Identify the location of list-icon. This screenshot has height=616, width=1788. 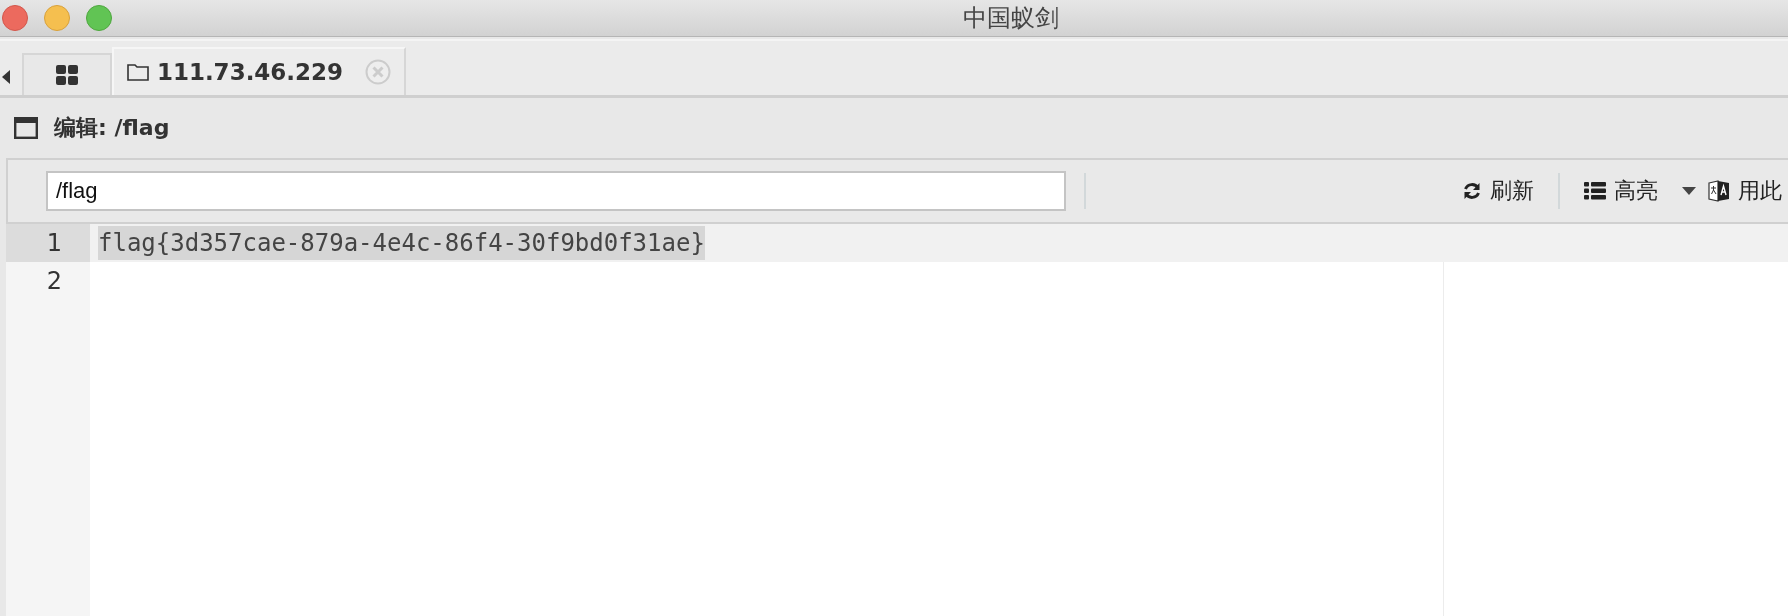
(1595, 191).